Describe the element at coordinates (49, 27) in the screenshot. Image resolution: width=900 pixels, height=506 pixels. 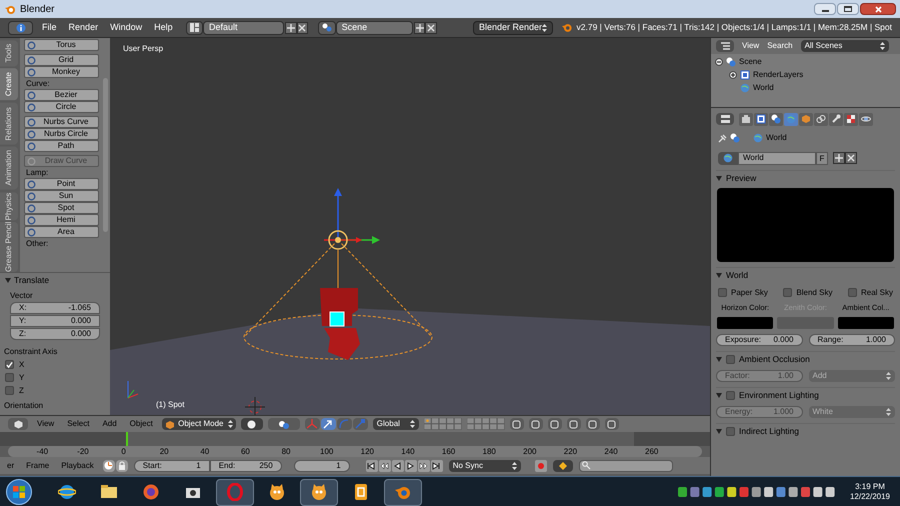
I see `menu-item: File` at that location.